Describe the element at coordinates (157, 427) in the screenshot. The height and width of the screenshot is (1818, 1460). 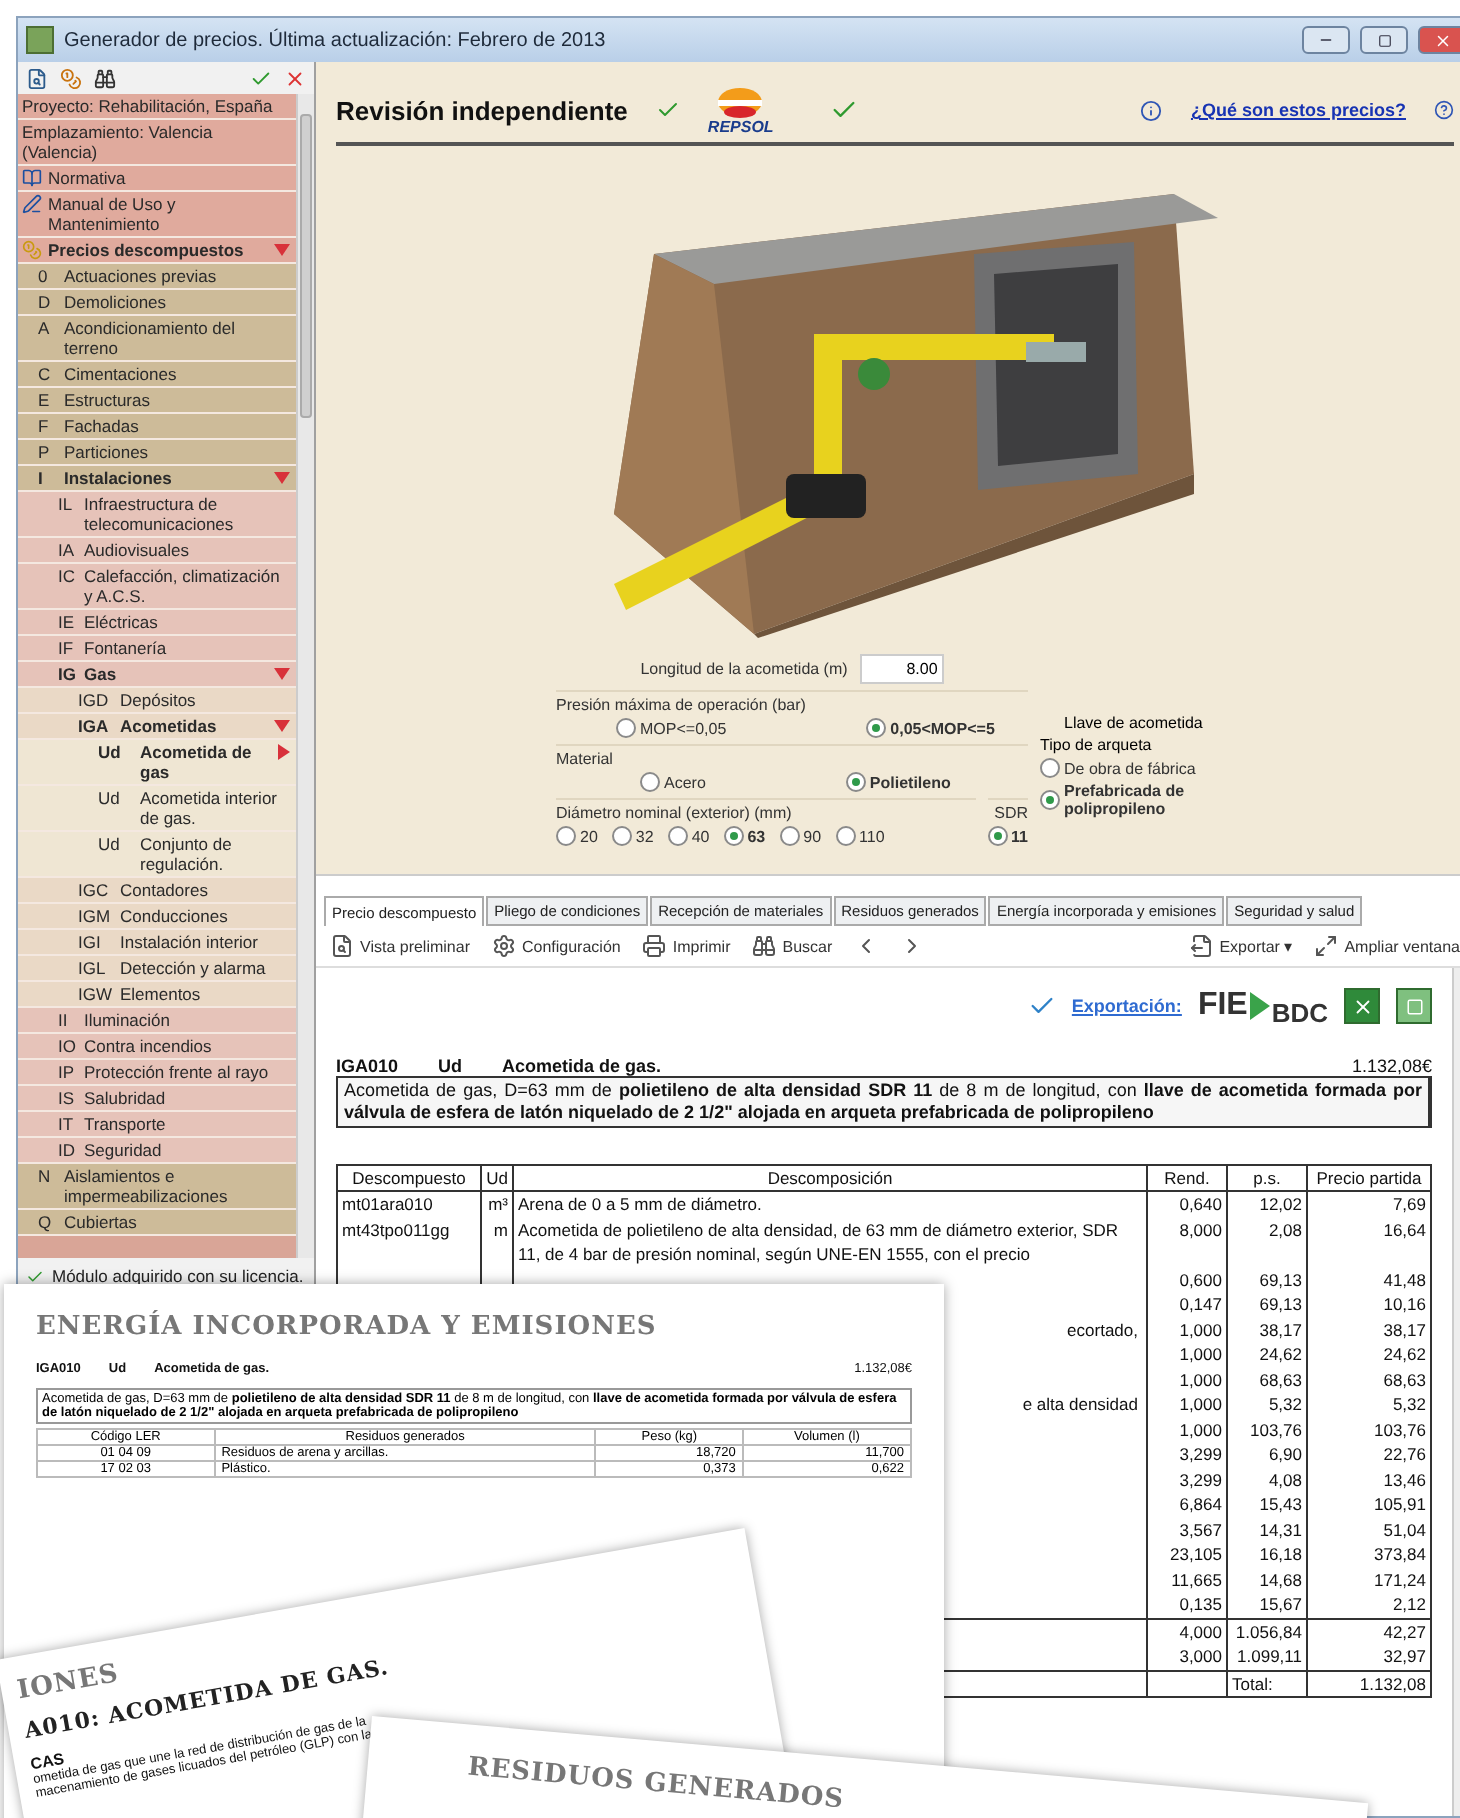
I see `tree-item: F Fachadas` at that location.